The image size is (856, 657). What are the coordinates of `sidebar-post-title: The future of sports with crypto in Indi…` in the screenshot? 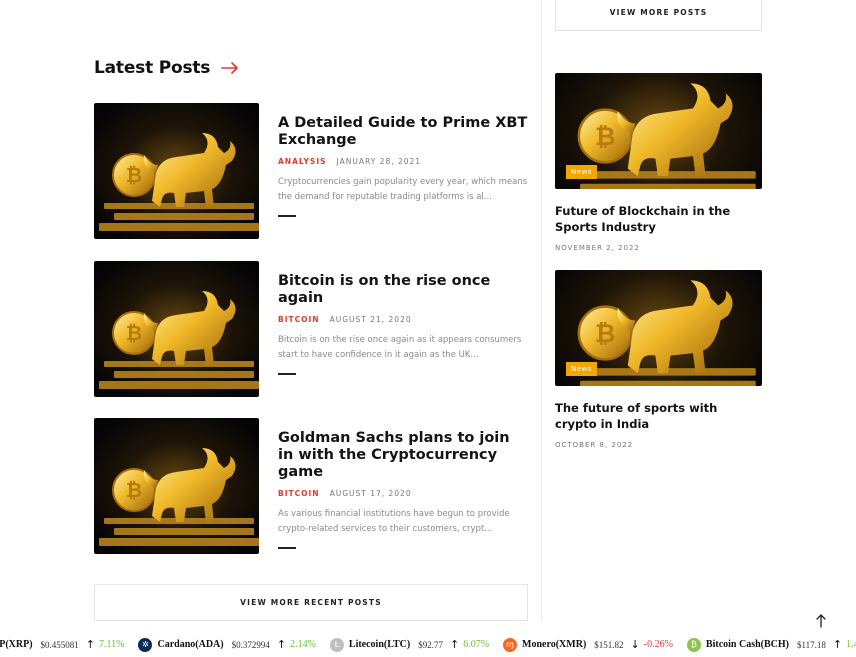 It's located at (658, 416).